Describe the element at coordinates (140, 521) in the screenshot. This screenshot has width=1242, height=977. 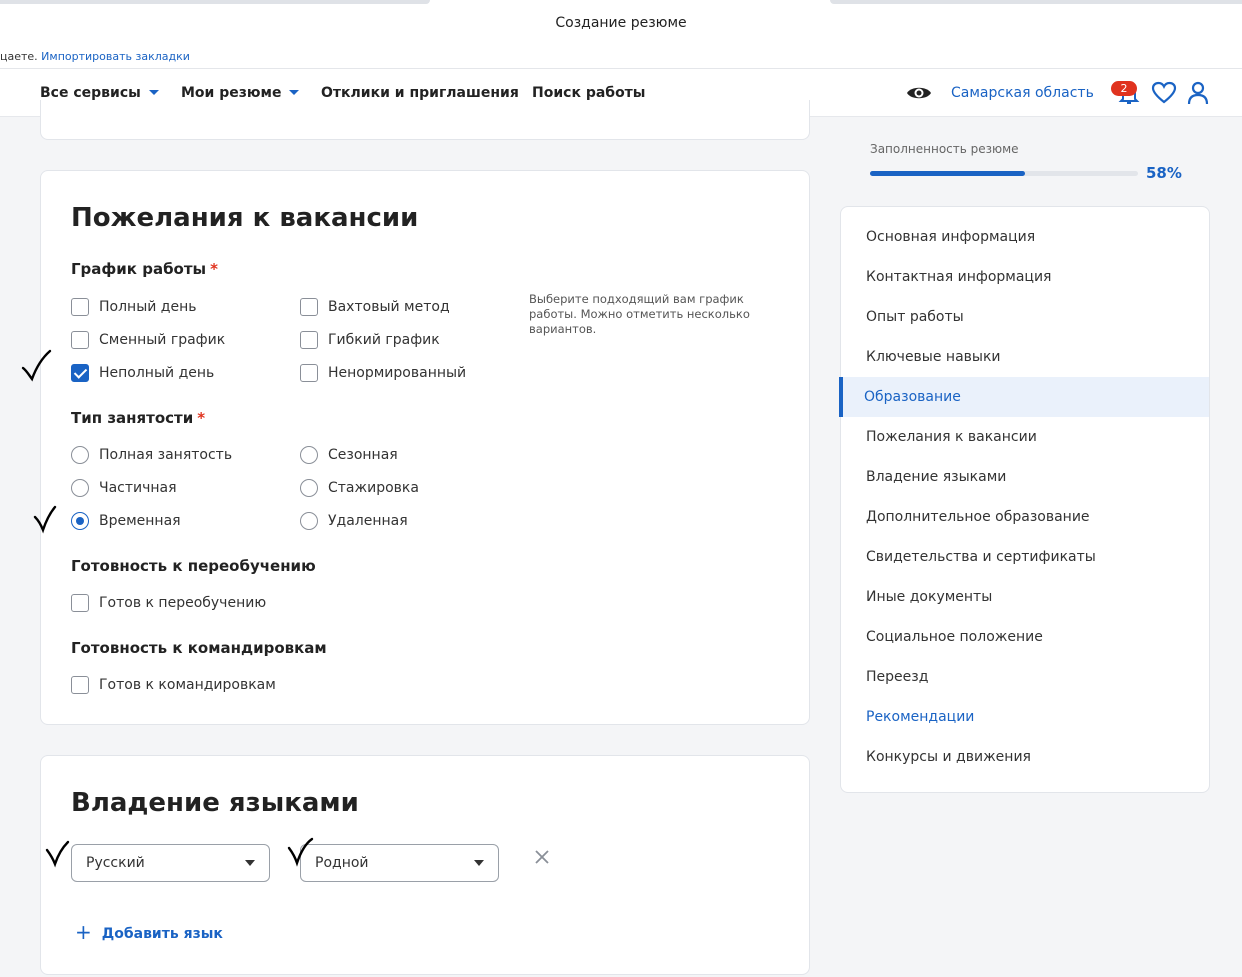
I see `option-label: Временная` at that location.